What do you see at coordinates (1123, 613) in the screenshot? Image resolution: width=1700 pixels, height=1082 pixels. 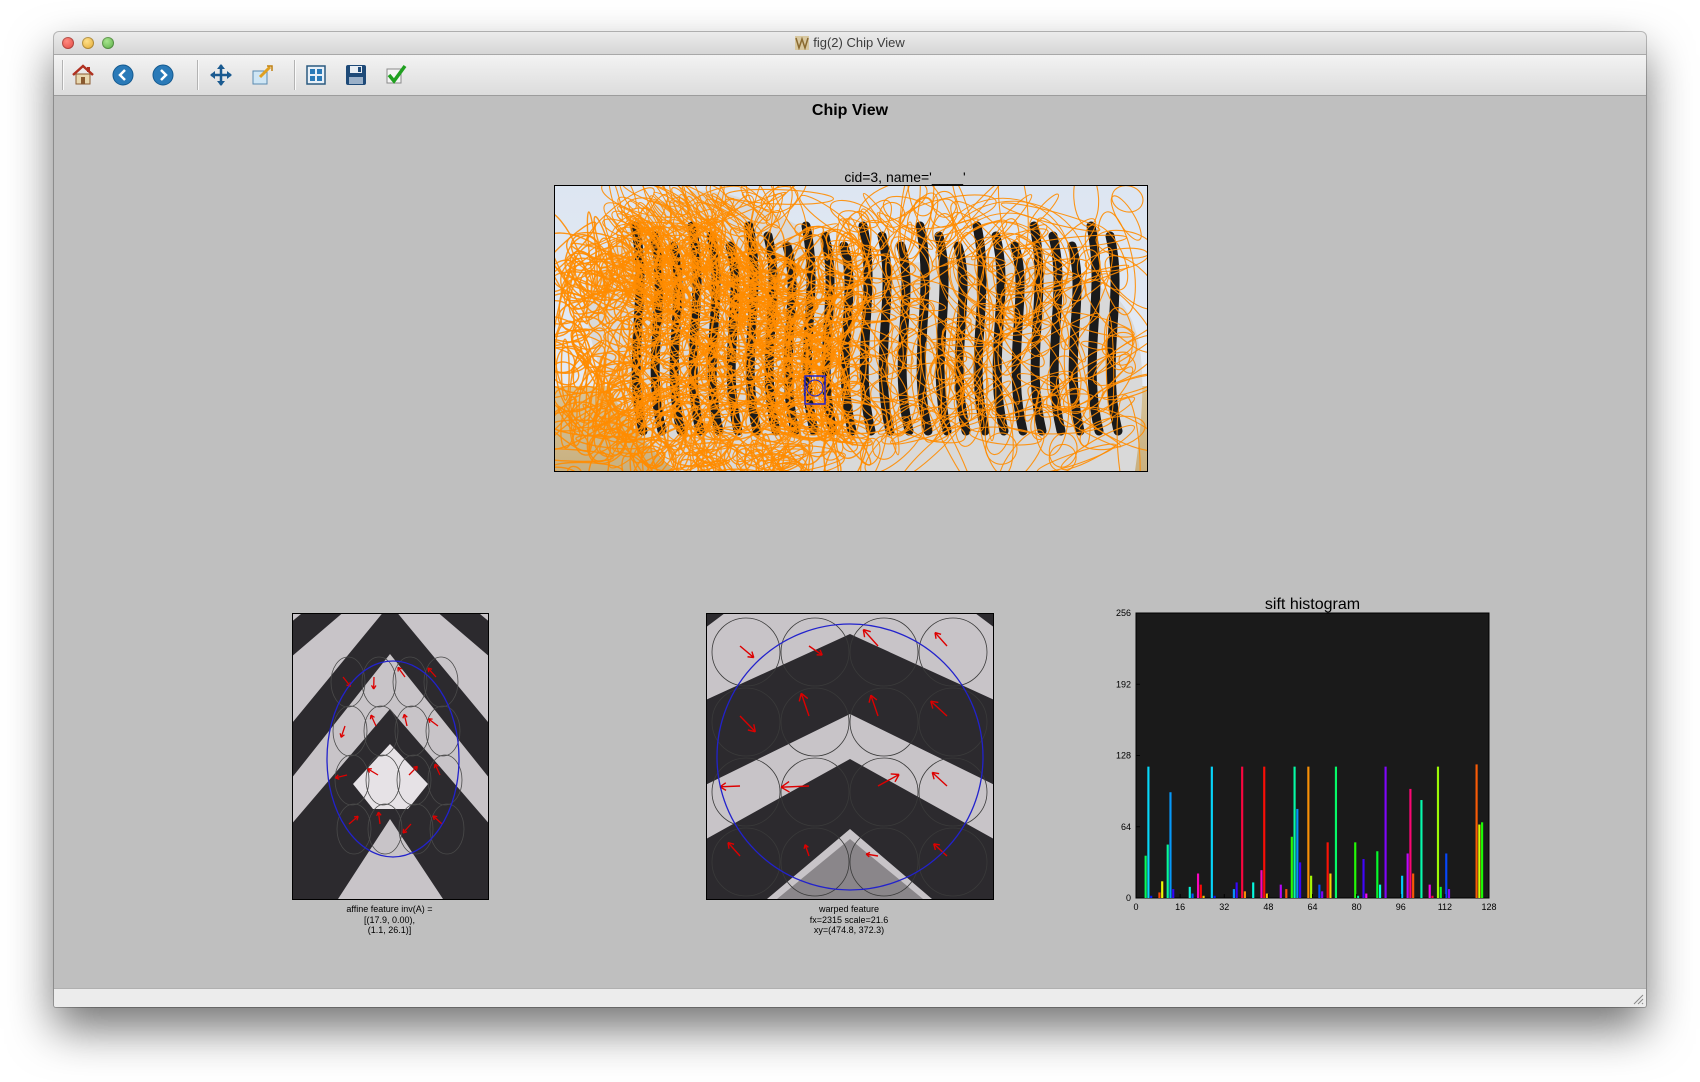 I see `y-tick-label: 256` at bounding box center [1123, 613].